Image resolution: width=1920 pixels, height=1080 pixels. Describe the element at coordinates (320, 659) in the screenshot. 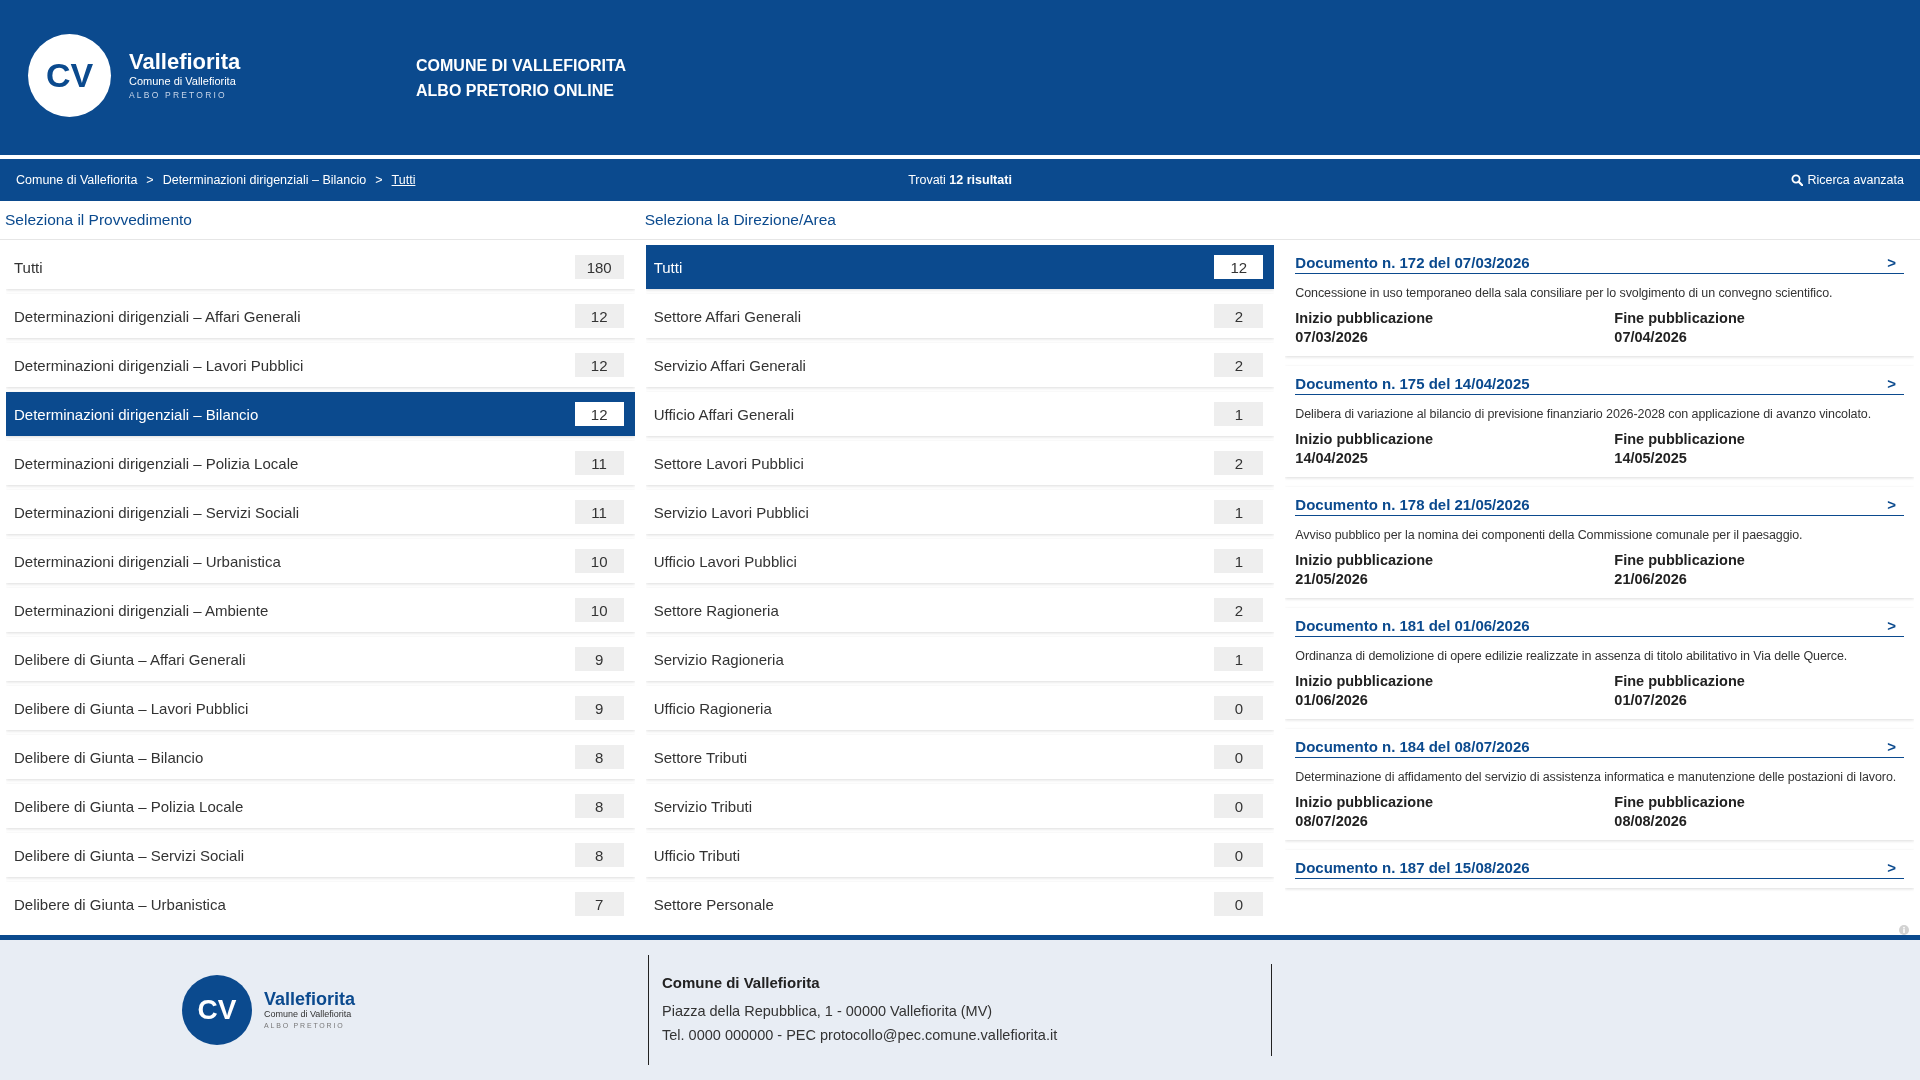

I see `category-option: Delibere di Giunta – Affari Generali 9` at that location.